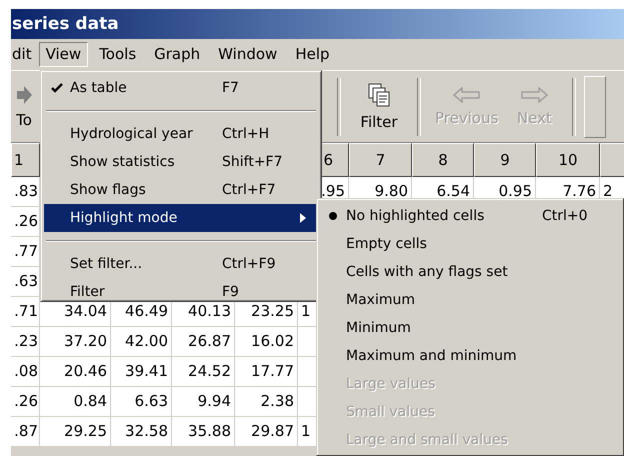 Image resolution: width=624 pixels, height=456 pixels. I want to click on documents-icon, so click(379, 94).